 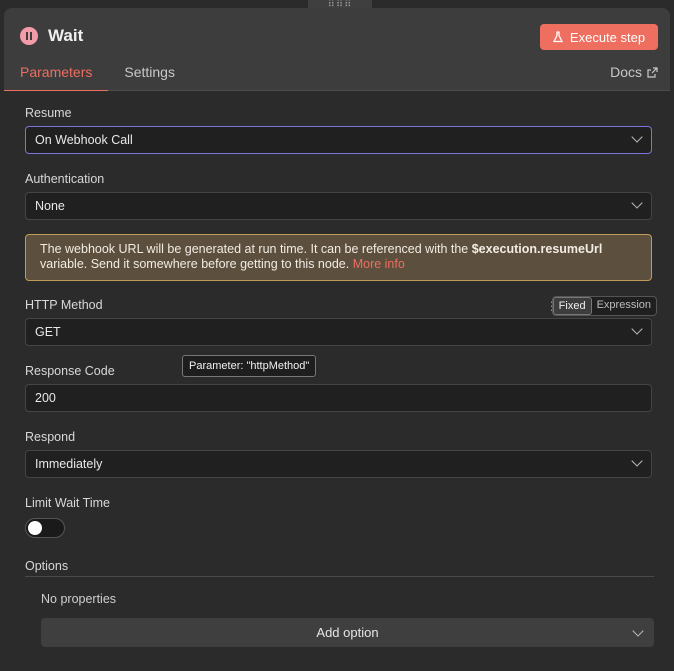 What do you see at coordinates (56, 74) in the screenshot?
I see `tab-parameters: Parameters` at bounding box center [56, 74].